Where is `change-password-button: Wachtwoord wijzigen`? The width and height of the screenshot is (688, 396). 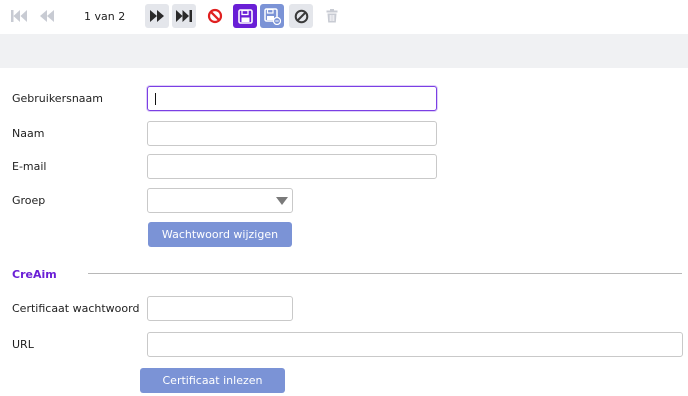 change-password-button: Wachtwoord wijzigen is located at coordinates (220, 234).